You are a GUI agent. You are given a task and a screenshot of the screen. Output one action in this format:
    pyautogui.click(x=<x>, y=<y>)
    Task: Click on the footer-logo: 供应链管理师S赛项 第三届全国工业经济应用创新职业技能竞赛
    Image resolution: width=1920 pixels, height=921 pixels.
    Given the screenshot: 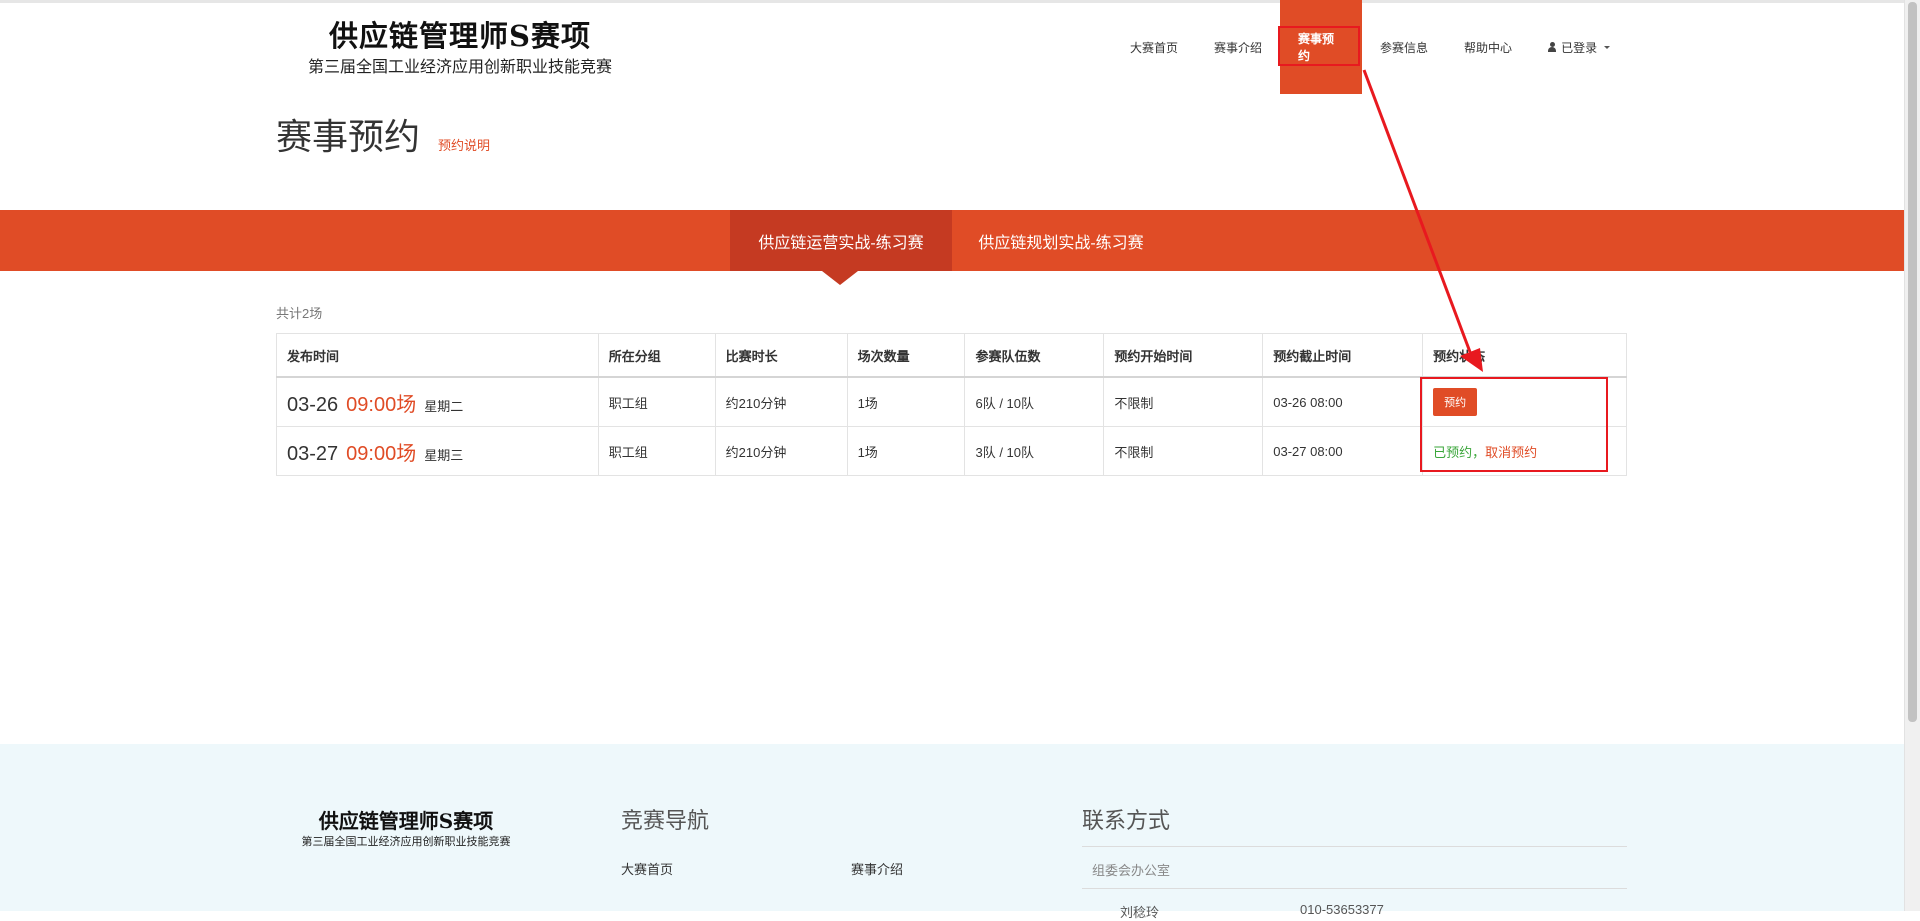 What is the action you would take?
    pyautogui.click(x=406, y=829)
    